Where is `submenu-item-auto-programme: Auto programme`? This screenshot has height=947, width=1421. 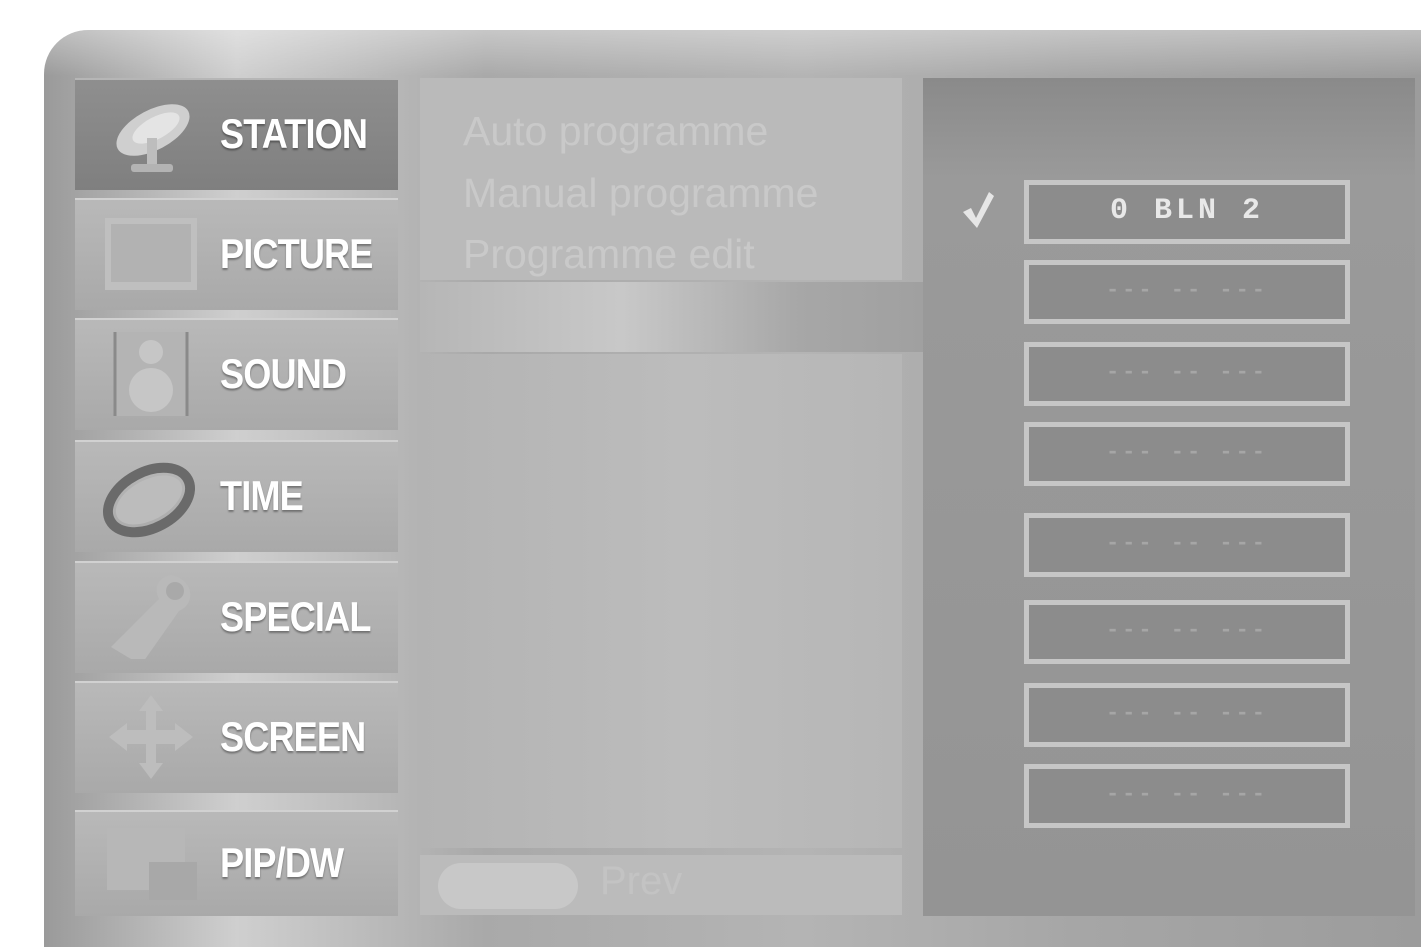
submenu-item-auto-programme: Auto programme is located at coordinates (615, 131).